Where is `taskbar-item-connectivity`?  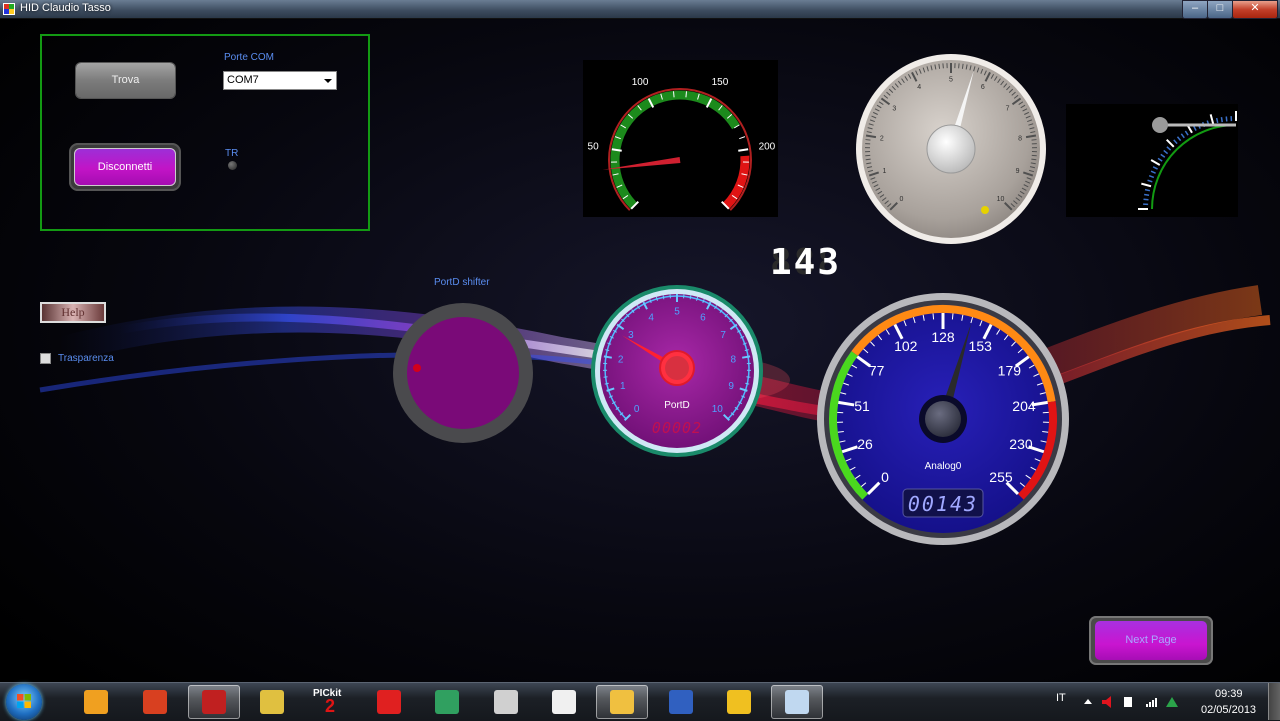
taskbar-item-connectivity is located at coordinates (564, 702).